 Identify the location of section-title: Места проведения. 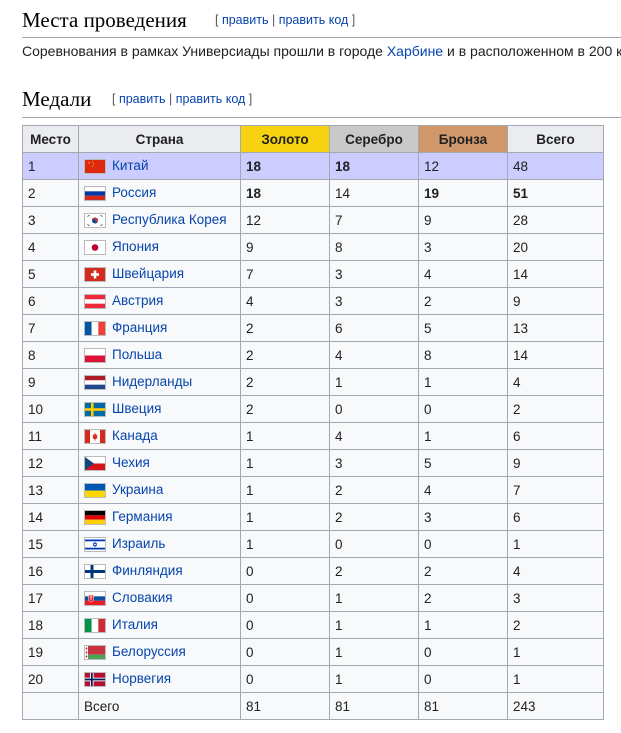
(104, 20).